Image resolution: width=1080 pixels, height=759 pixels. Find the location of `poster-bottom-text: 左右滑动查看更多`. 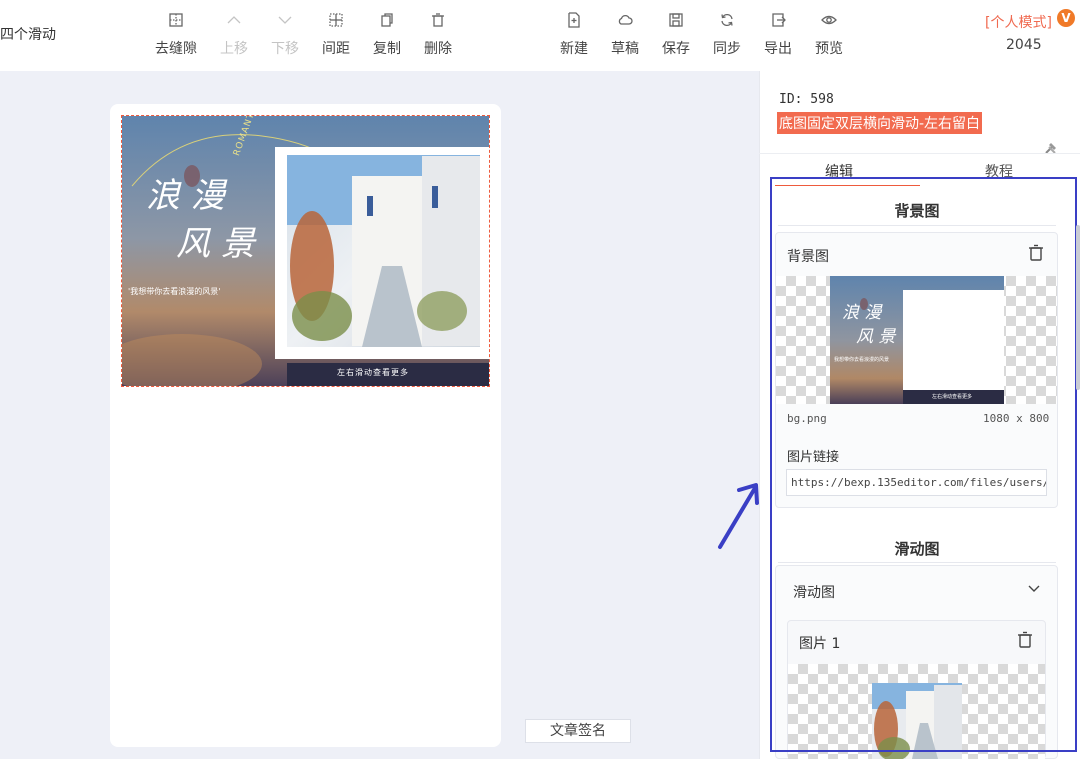

poster-bottom-text: 左右滑动查看更多 is located at coordinates (373, 372).